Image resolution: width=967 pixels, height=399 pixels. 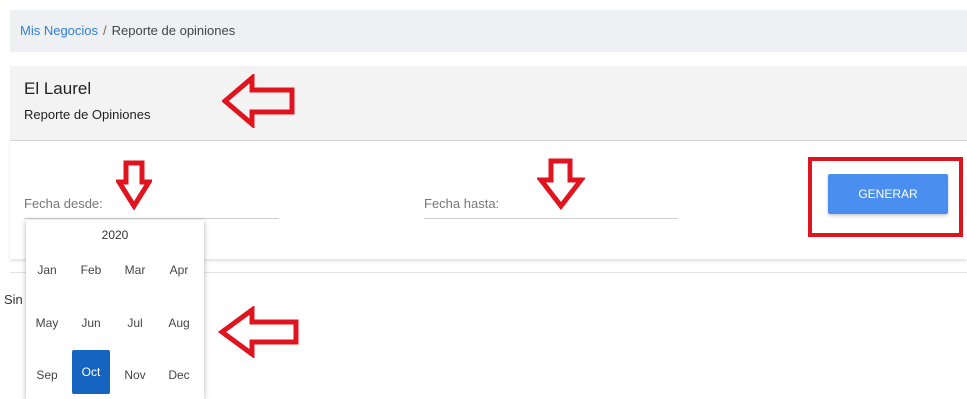 What do you see at coordinates (488, 31) in the screenshot?
I see `breadcrumb: Mis Negocios / Reporte de opiniones` at bounding box center [488, 31].